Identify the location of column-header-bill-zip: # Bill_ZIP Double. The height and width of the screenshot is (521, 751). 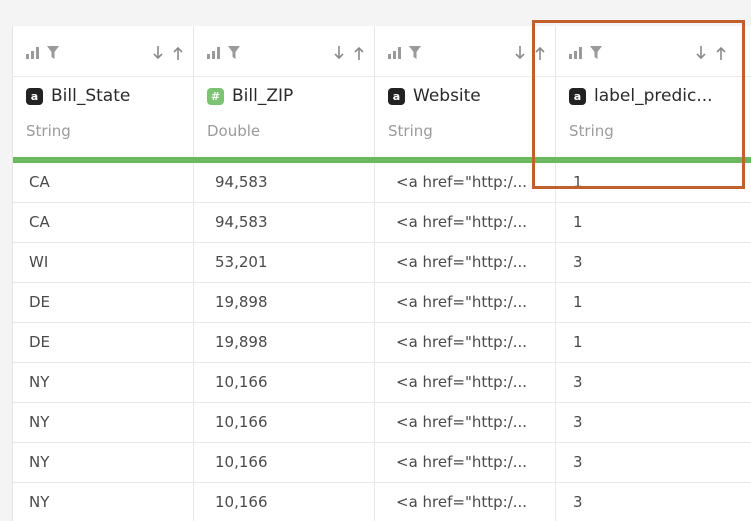
(284, 92).